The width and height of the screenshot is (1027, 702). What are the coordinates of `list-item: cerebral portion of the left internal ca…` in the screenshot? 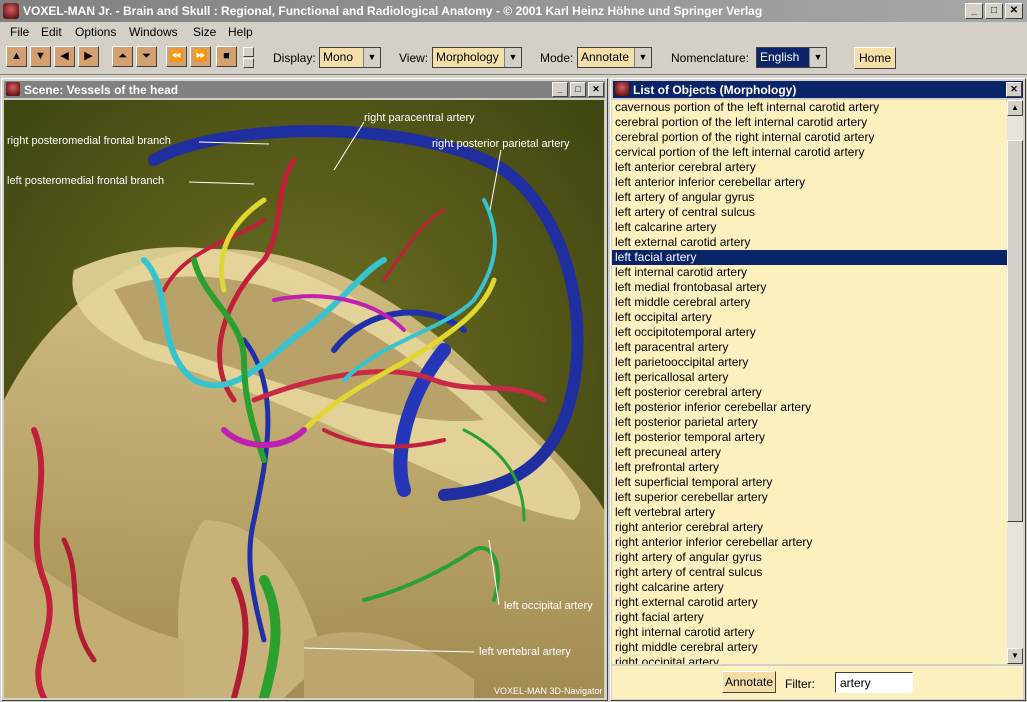 It's located at (809, 122).